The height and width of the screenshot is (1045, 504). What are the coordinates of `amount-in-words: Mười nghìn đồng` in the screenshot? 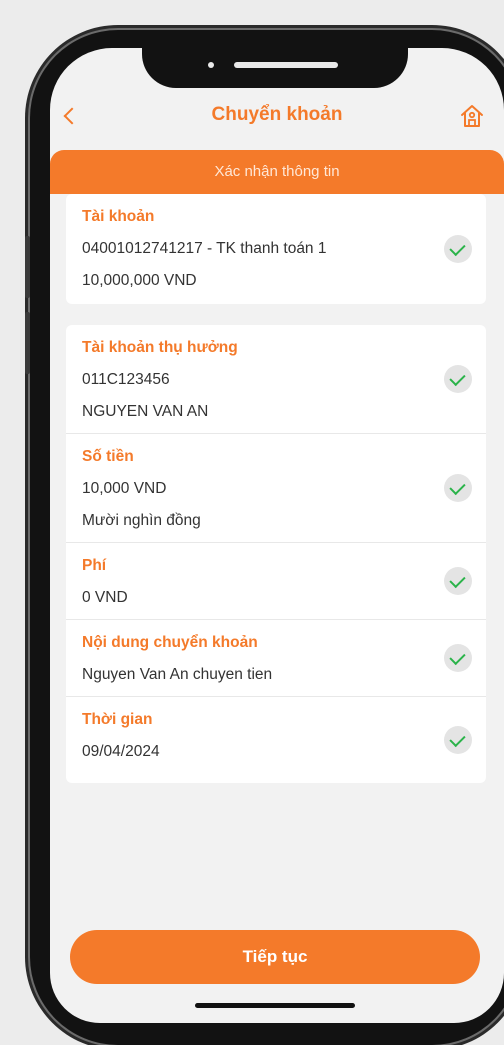 It's located at (141, 520).